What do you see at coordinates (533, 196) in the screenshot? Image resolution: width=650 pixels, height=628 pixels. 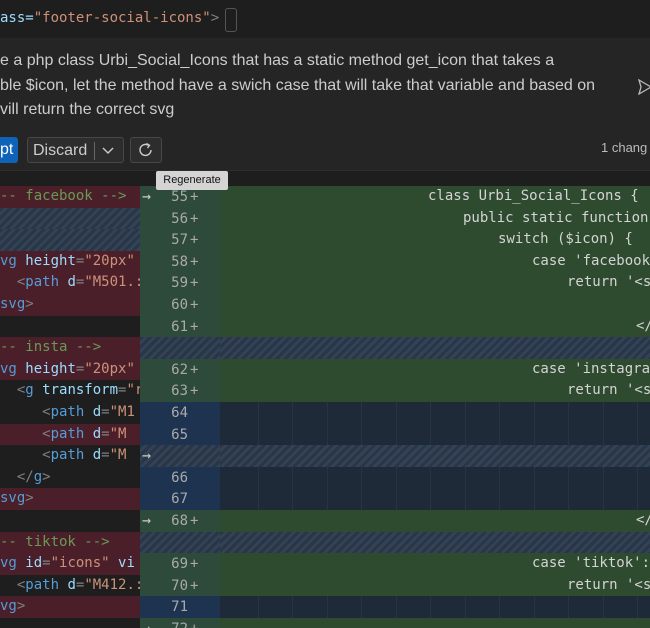 I see `modified-code-text: class Urbi_Social_Icons {` at bounding box center [533, 196].